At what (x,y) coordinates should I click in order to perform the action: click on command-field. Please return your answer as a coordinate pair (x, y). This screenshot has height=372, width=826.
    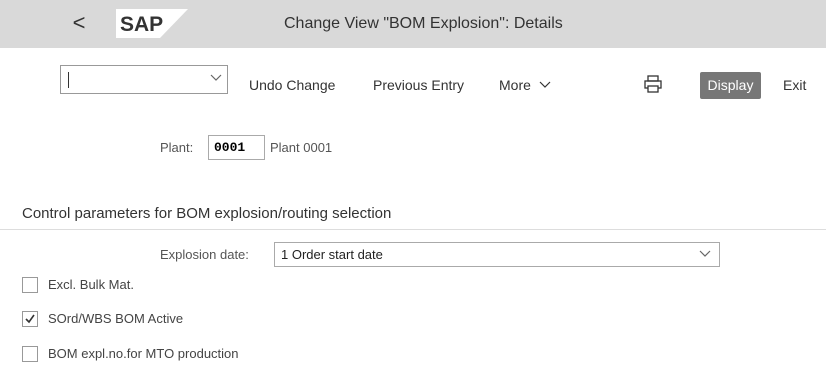
    Looking at the image, I should click on (144, 79).